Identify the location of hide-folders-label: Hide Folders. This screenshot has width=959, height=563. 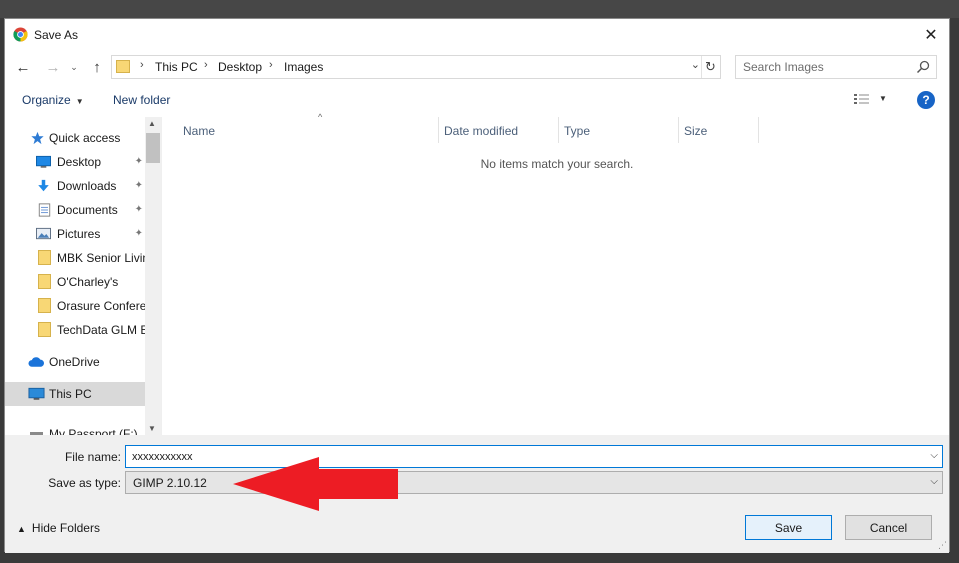
(65, 528).